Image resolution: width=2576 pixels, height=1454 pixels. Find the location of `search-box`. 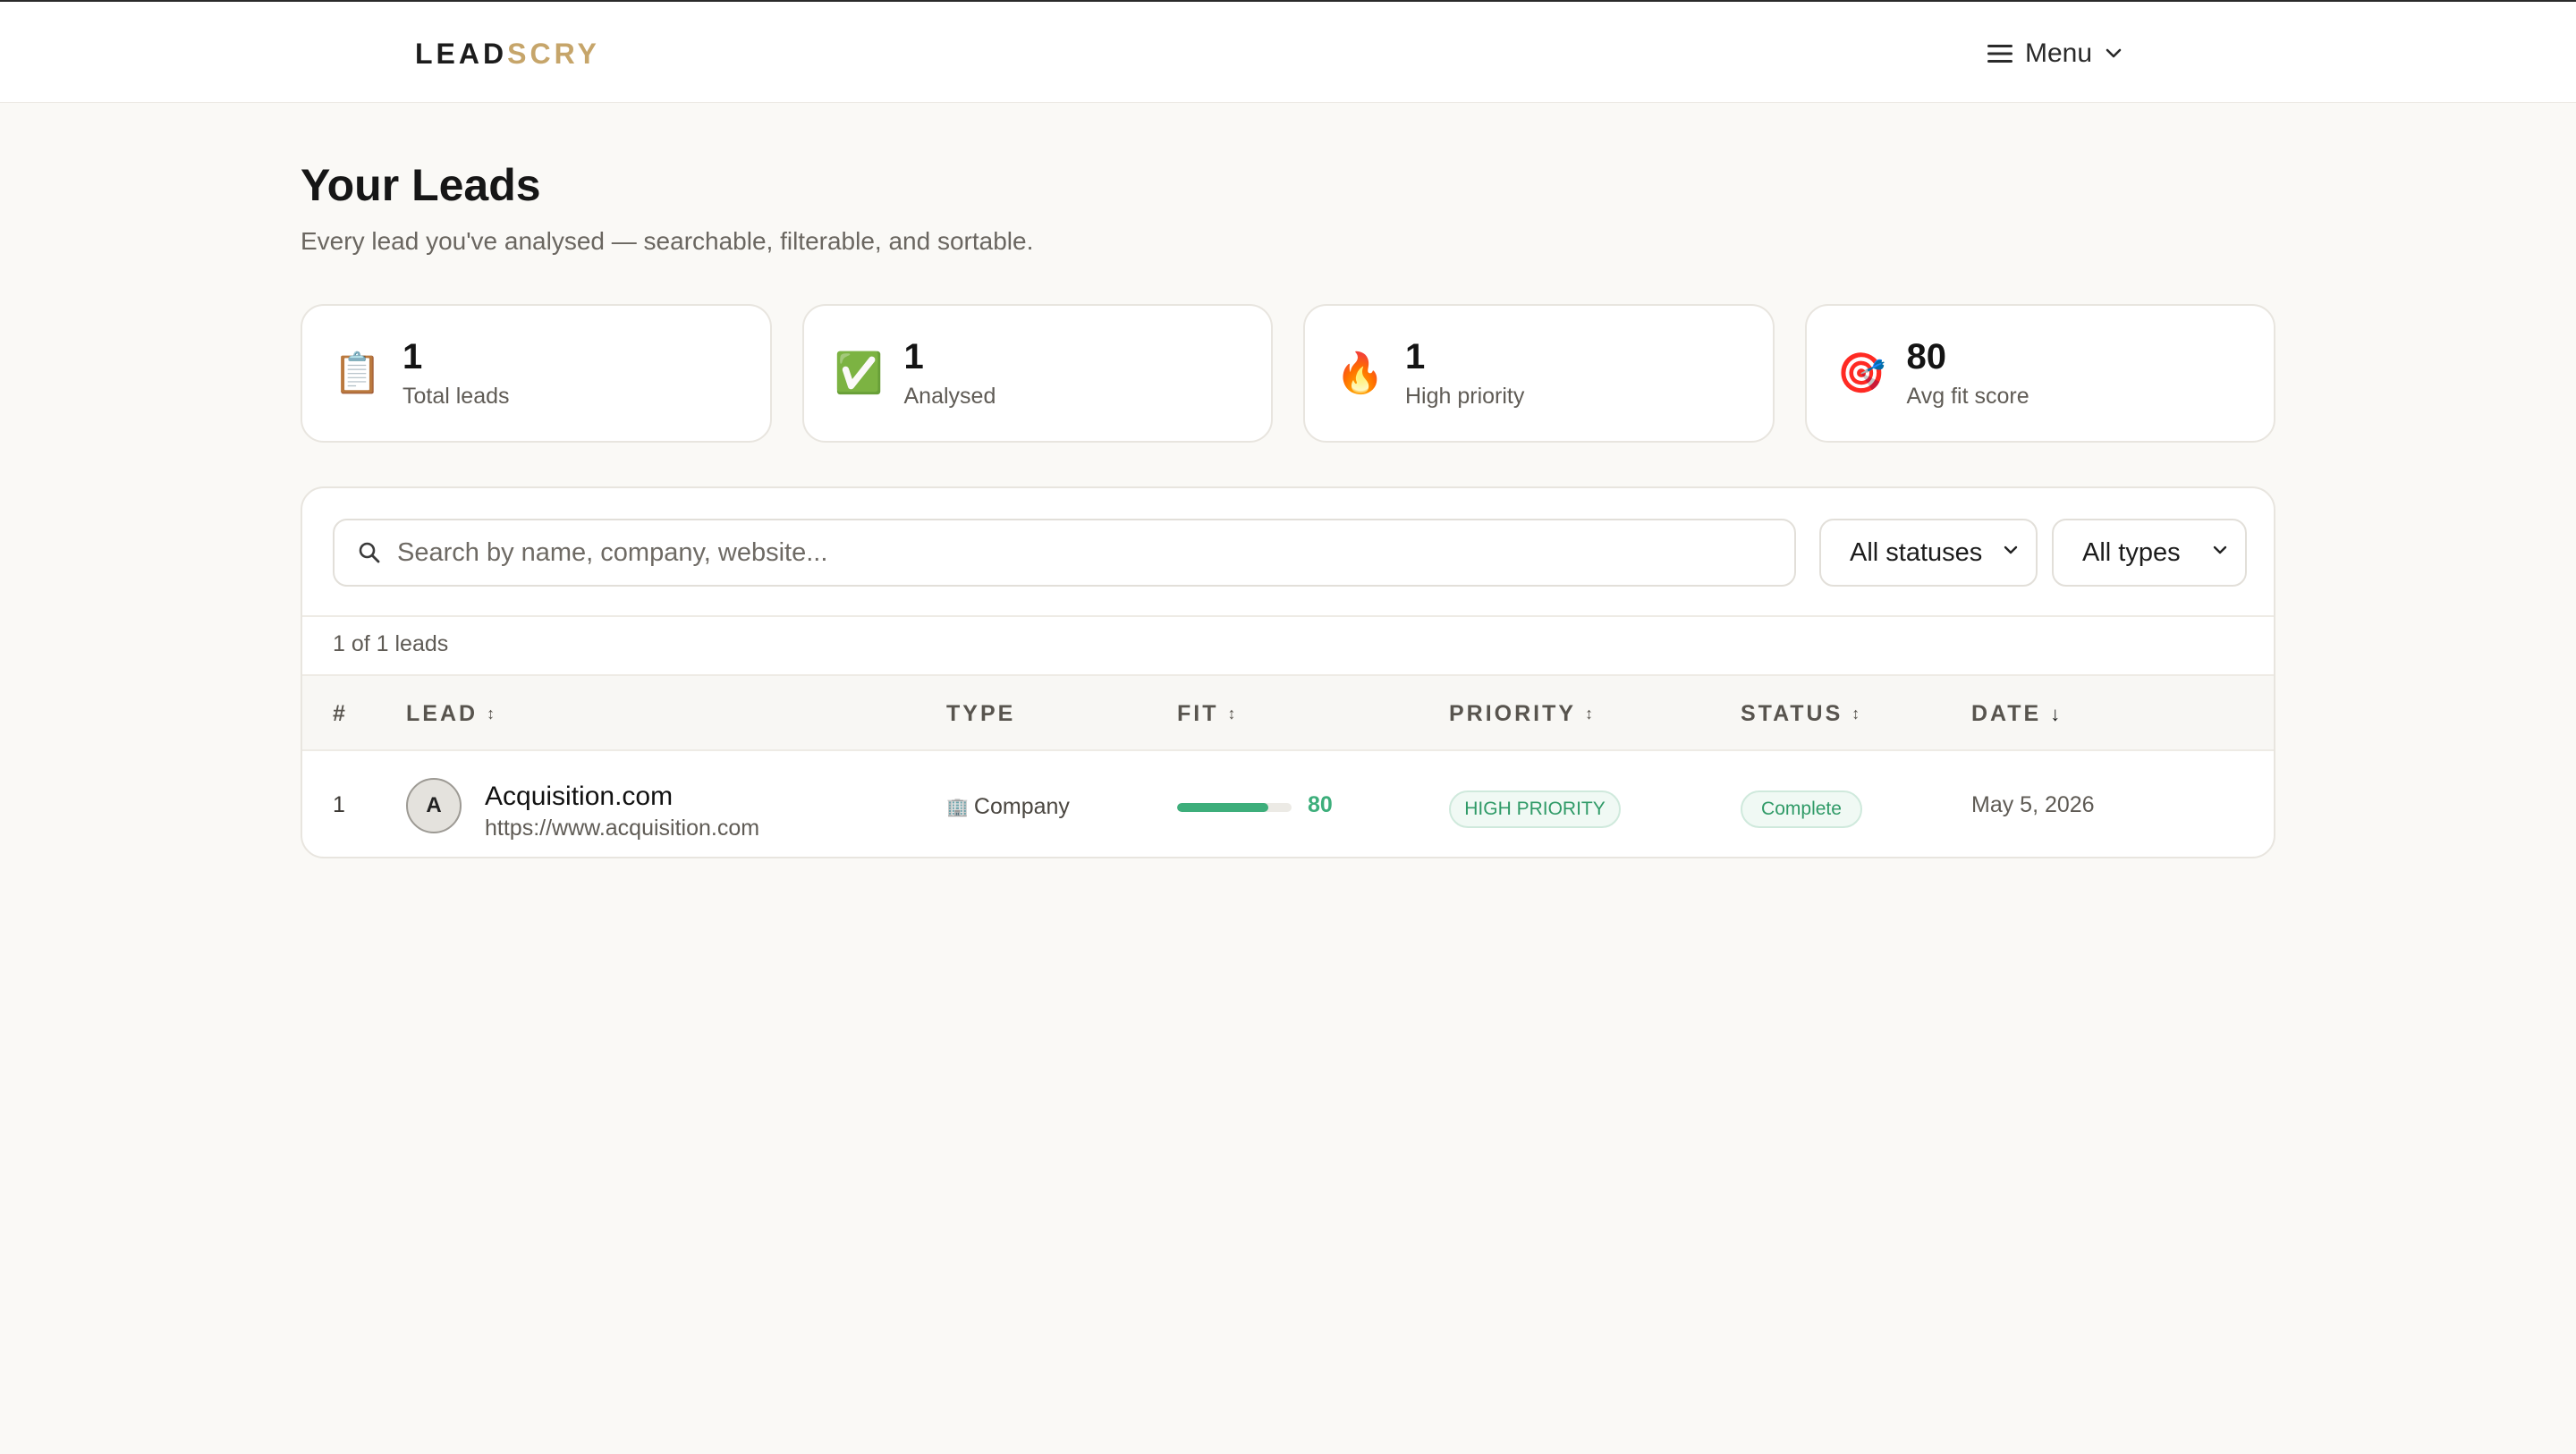

search-box is located at coordinates (1064, 553).